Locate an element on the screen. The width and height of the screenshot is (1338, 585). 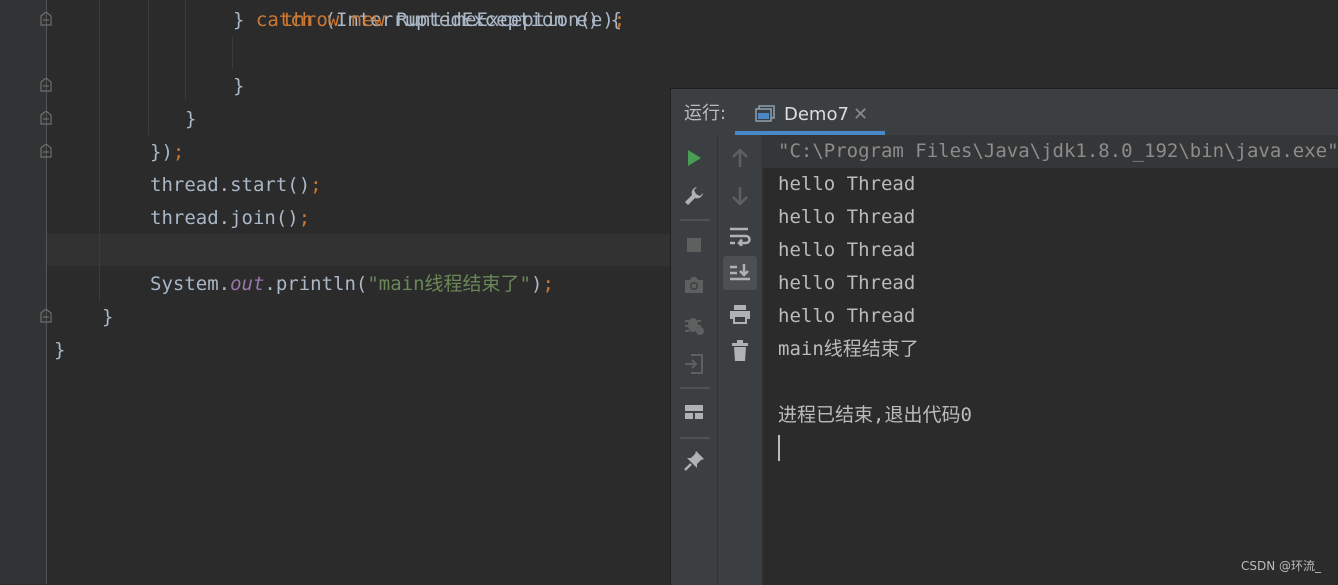
layout-icon is located at coordinates (694, 412).